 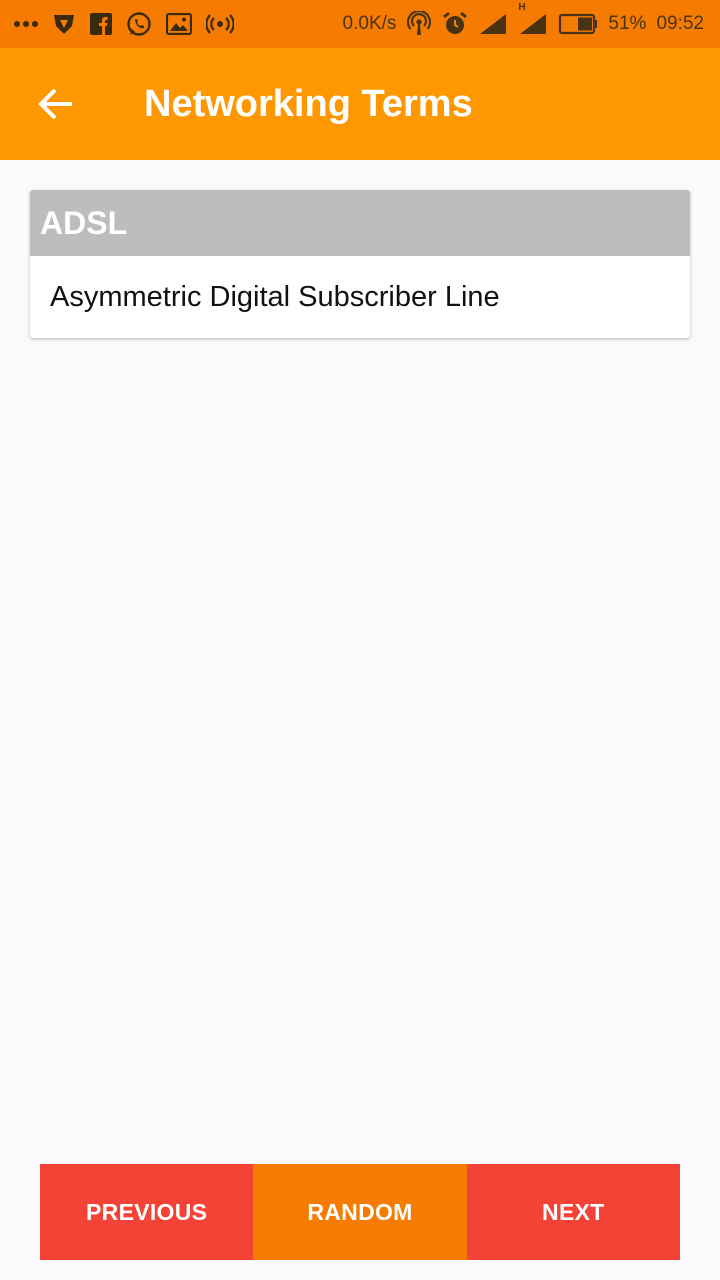 What do you see at coordinates (179, 24) in the screenshot?
I see `gallery-icon` at bounding box center [179, 24].